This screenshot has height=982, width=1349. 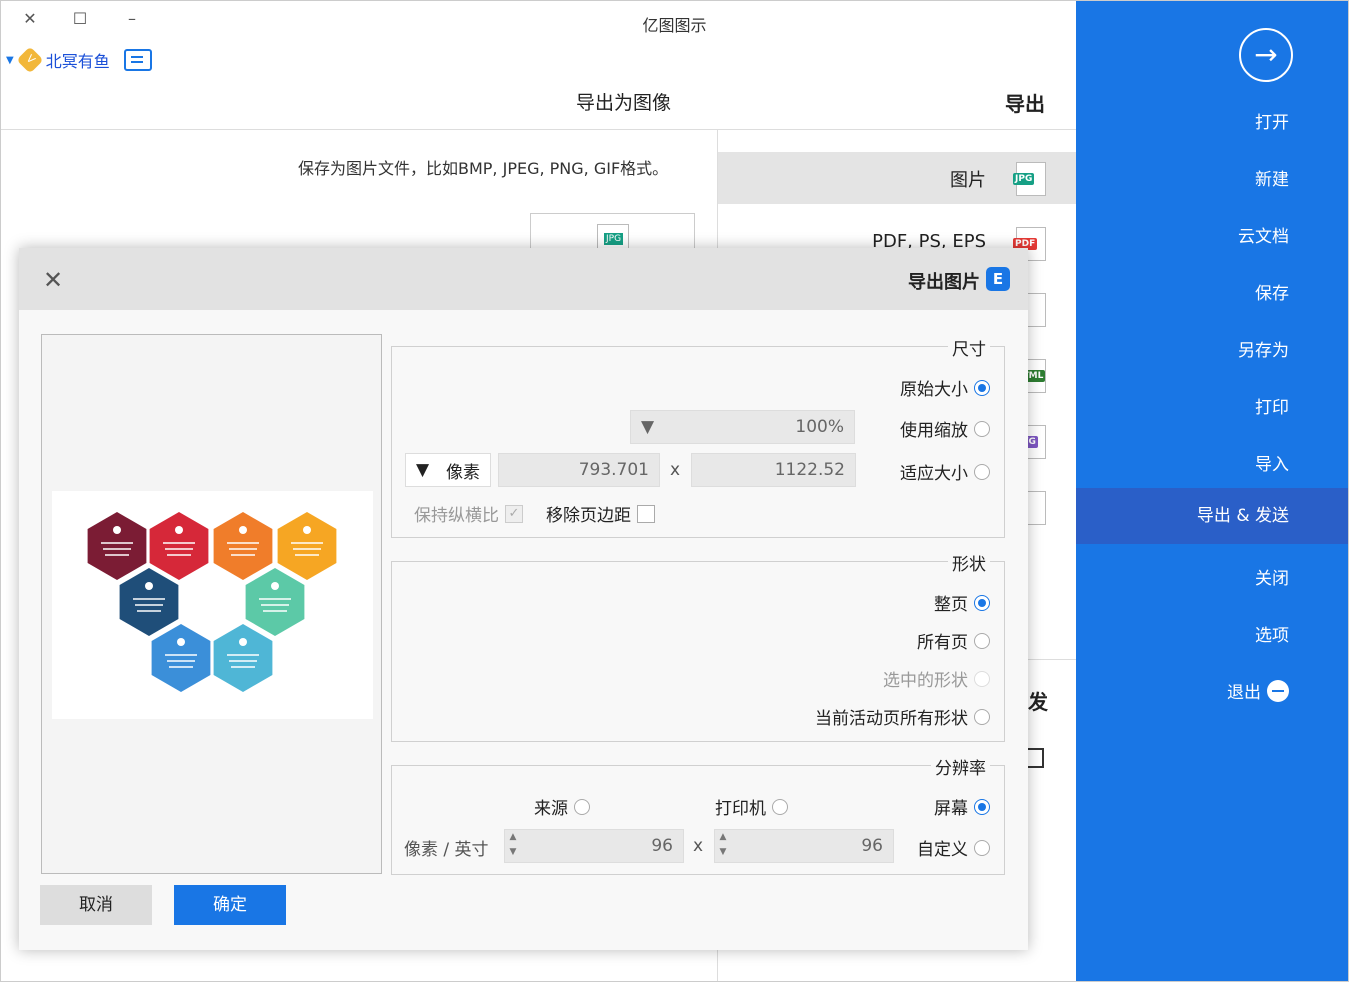 I want to click on remove-margin-label: 移除页边距, so click(x=588, y=516).